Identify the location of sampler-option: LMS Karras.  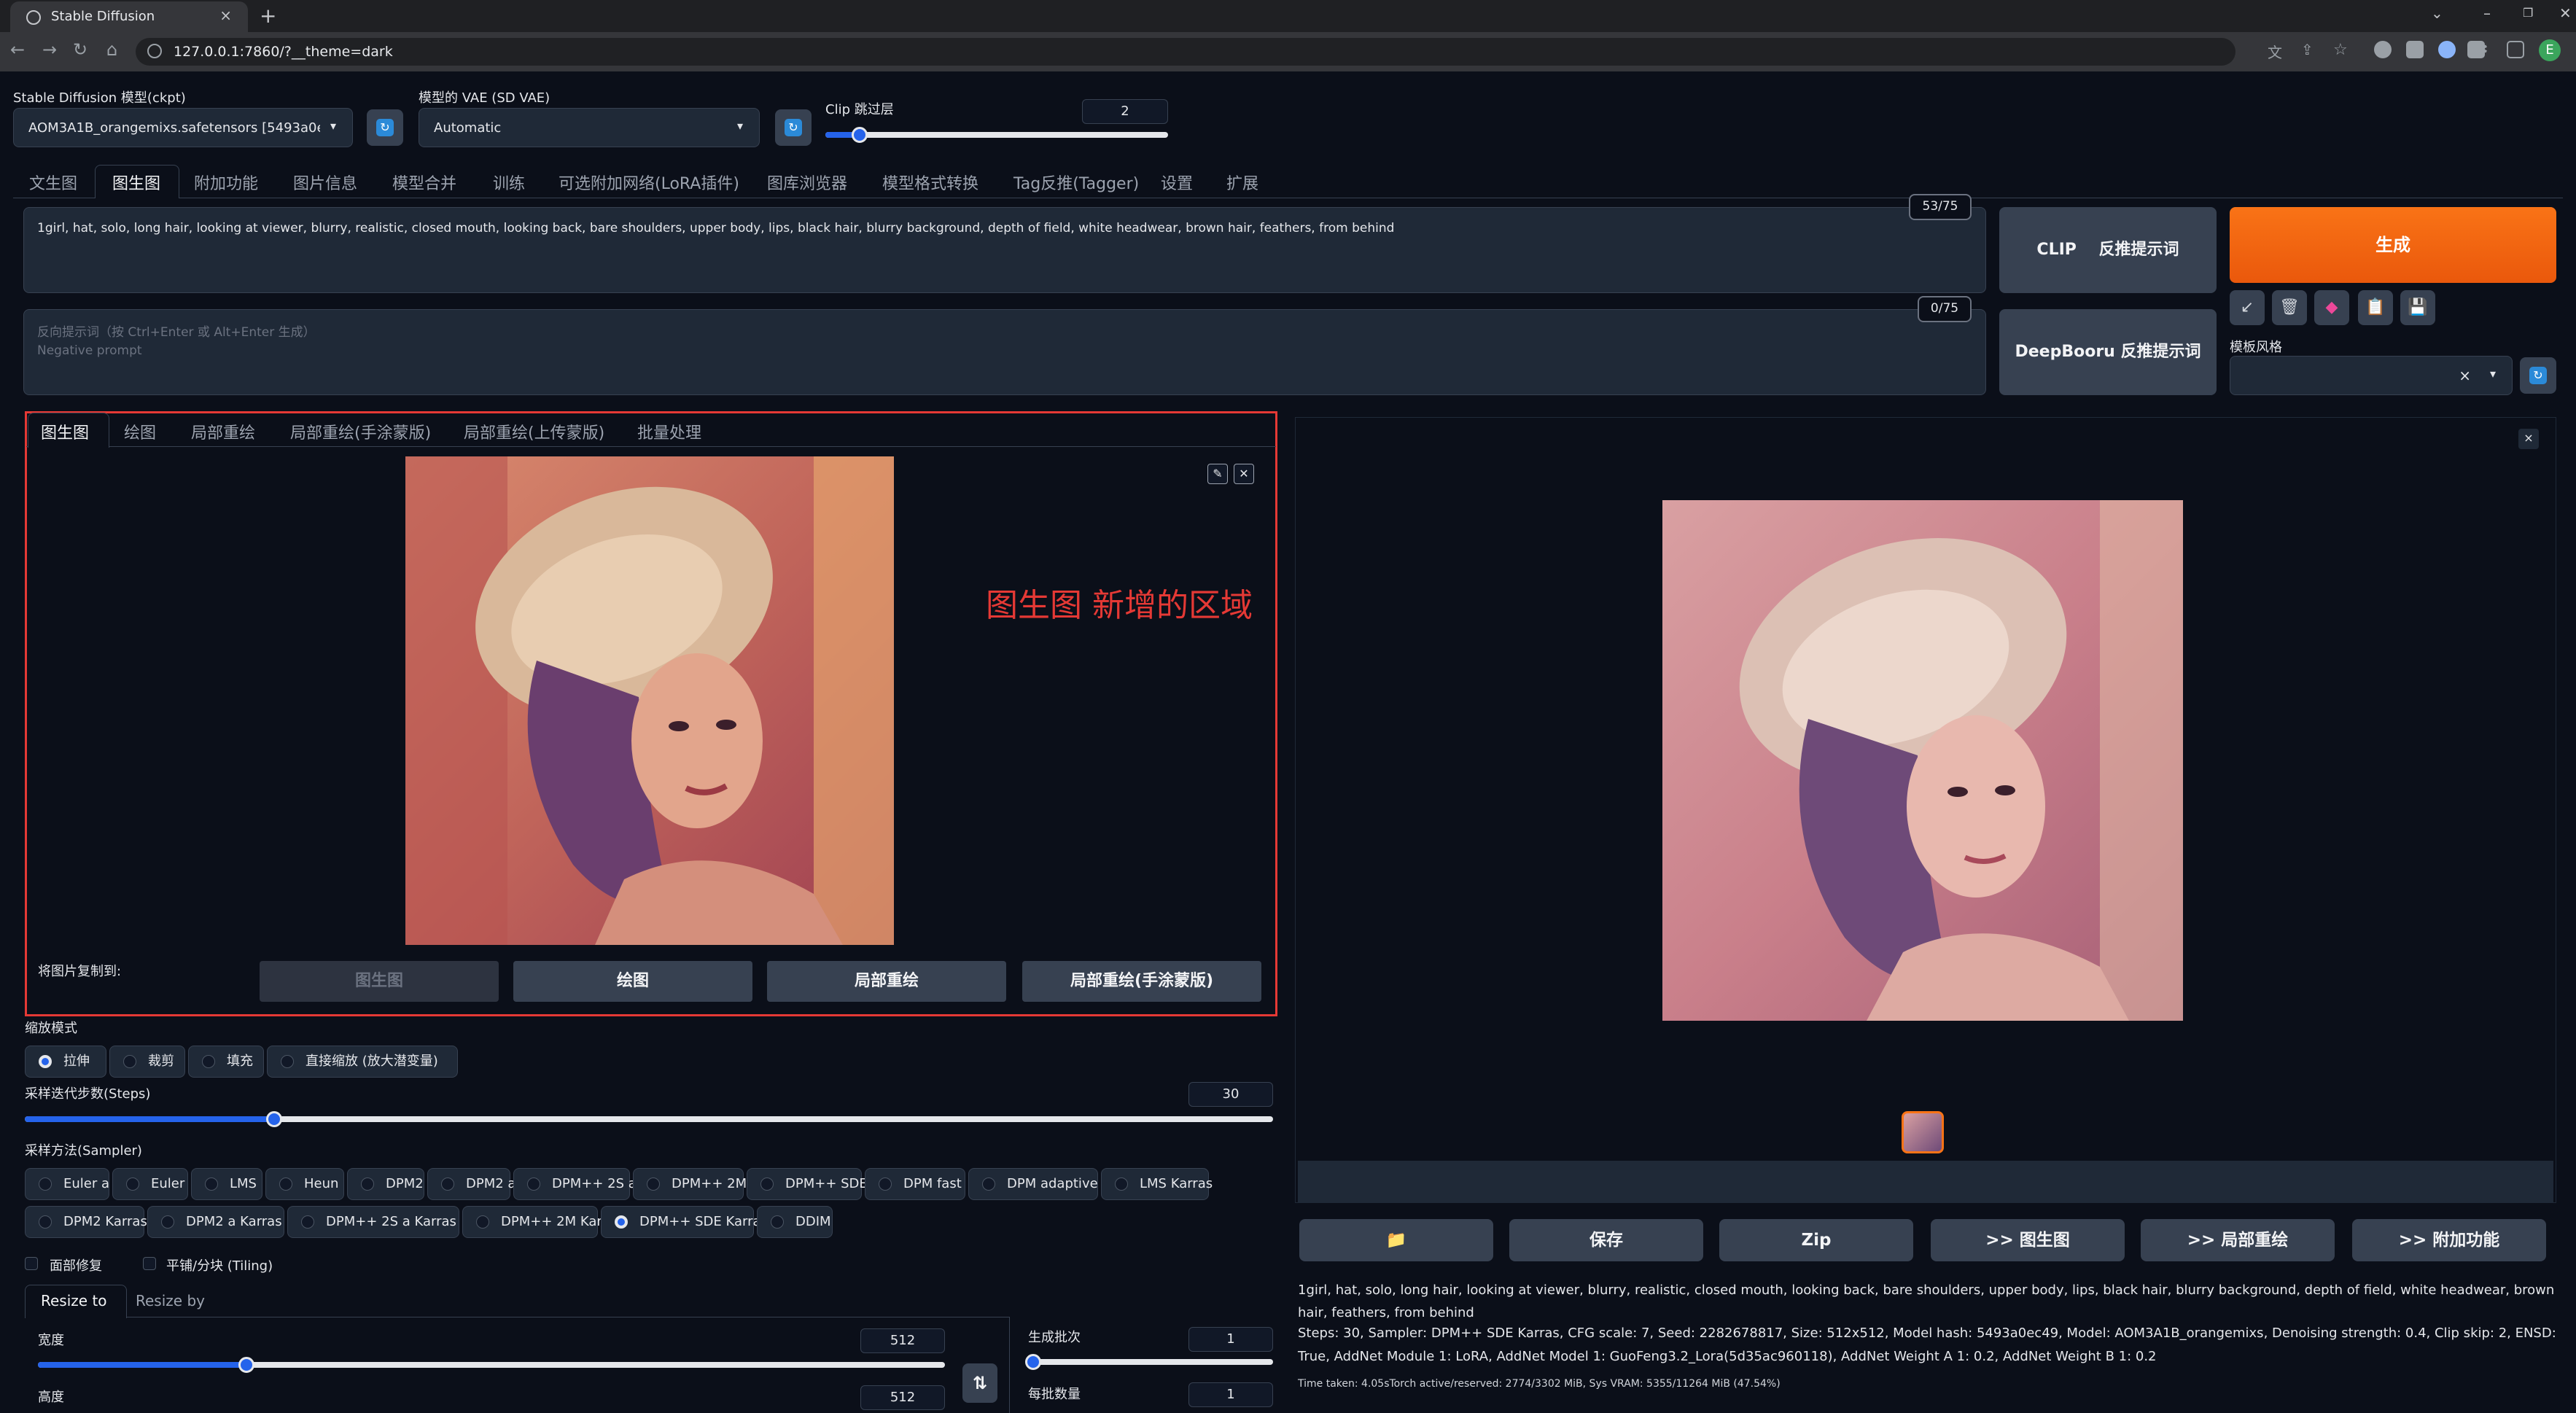
(1157, 1184).